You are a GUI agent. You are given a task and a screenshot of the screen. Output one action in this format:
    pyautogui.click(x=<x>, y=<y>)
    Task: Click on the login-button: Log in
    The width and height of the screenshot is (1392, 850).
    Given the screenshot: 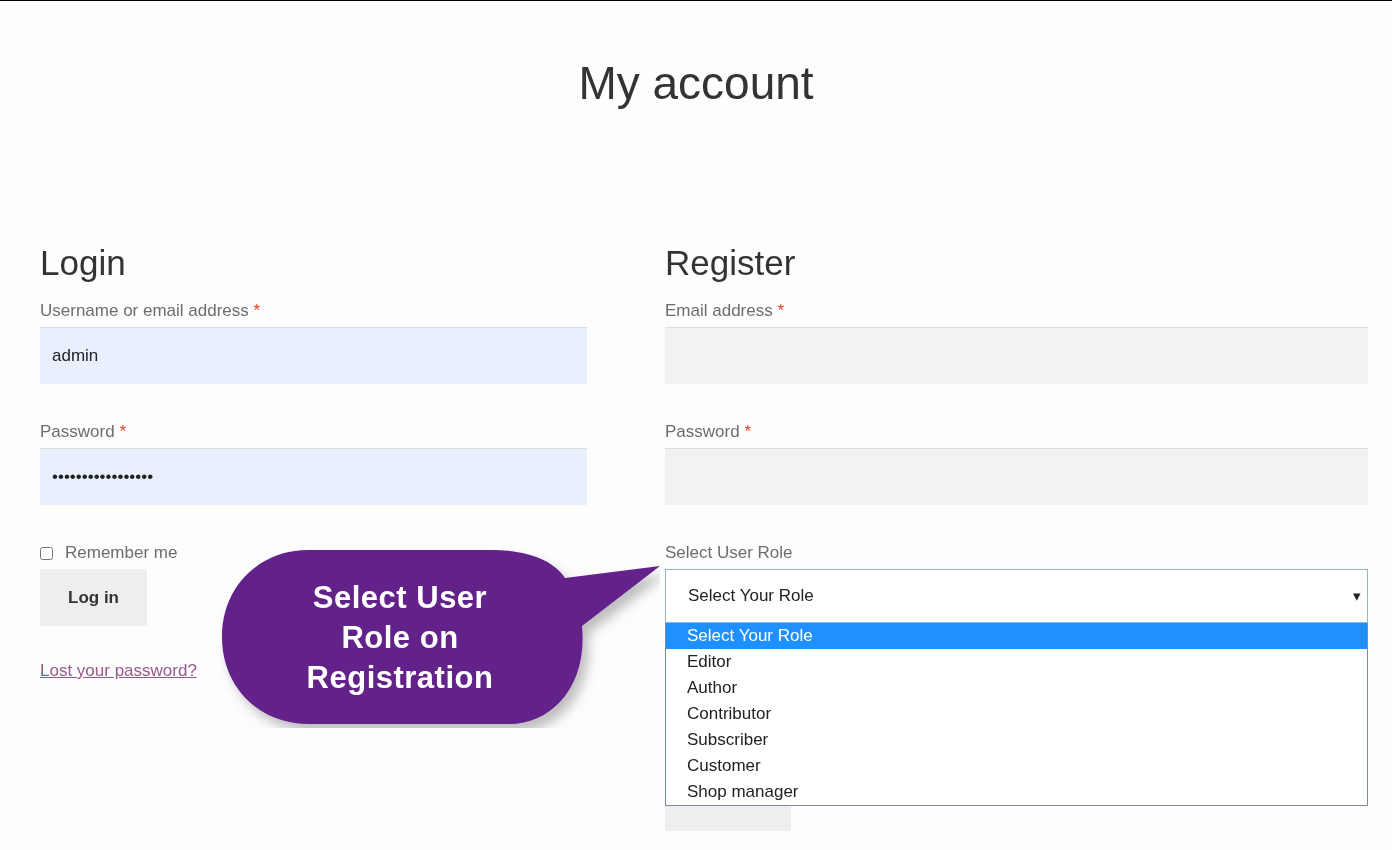 What is the action you would take?
    pyautogui.click(x=93, y=597)
    